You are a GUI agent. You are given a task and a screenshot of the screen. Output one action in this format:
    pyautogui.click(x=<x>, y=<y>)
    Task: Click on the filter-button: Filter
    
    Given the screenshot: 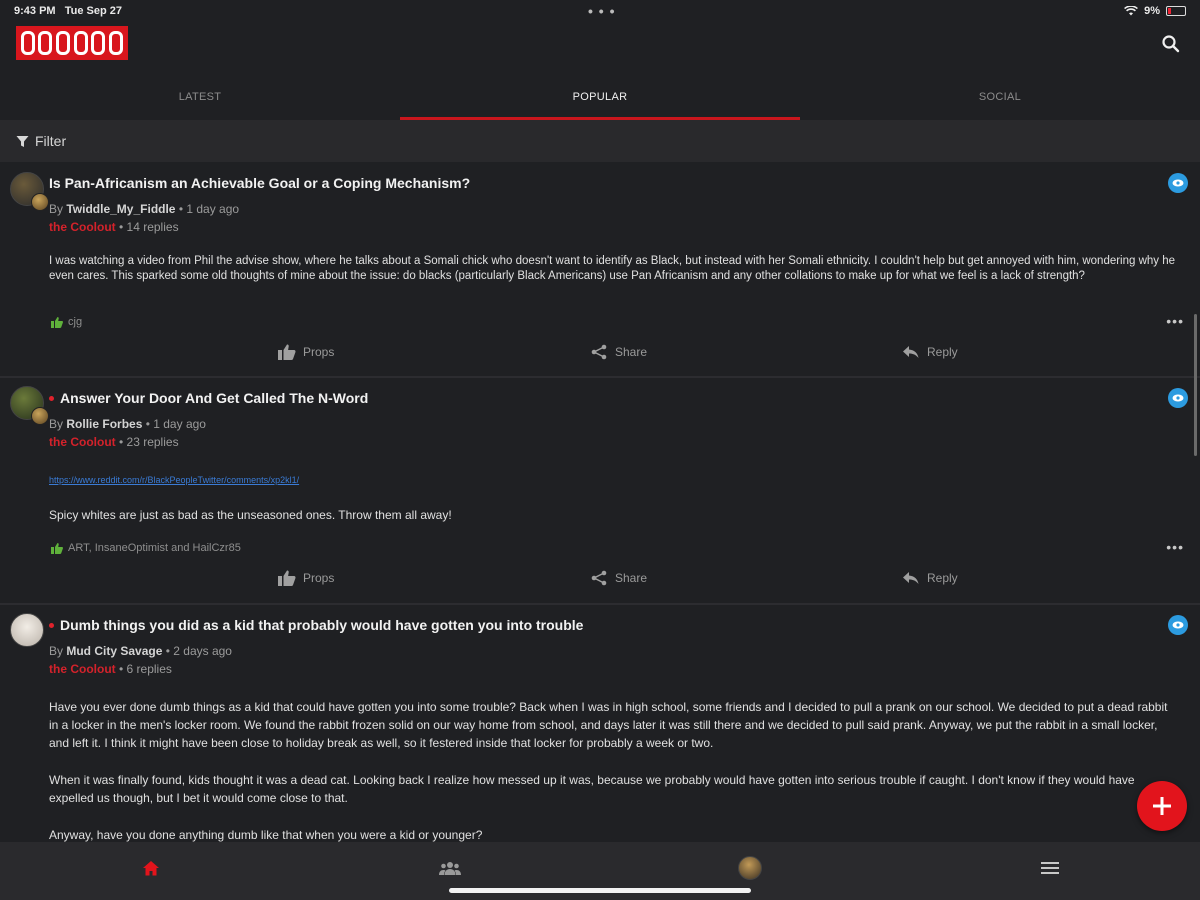 What is the action you would take?
    pyautogui.click(x=600, y=141)
    